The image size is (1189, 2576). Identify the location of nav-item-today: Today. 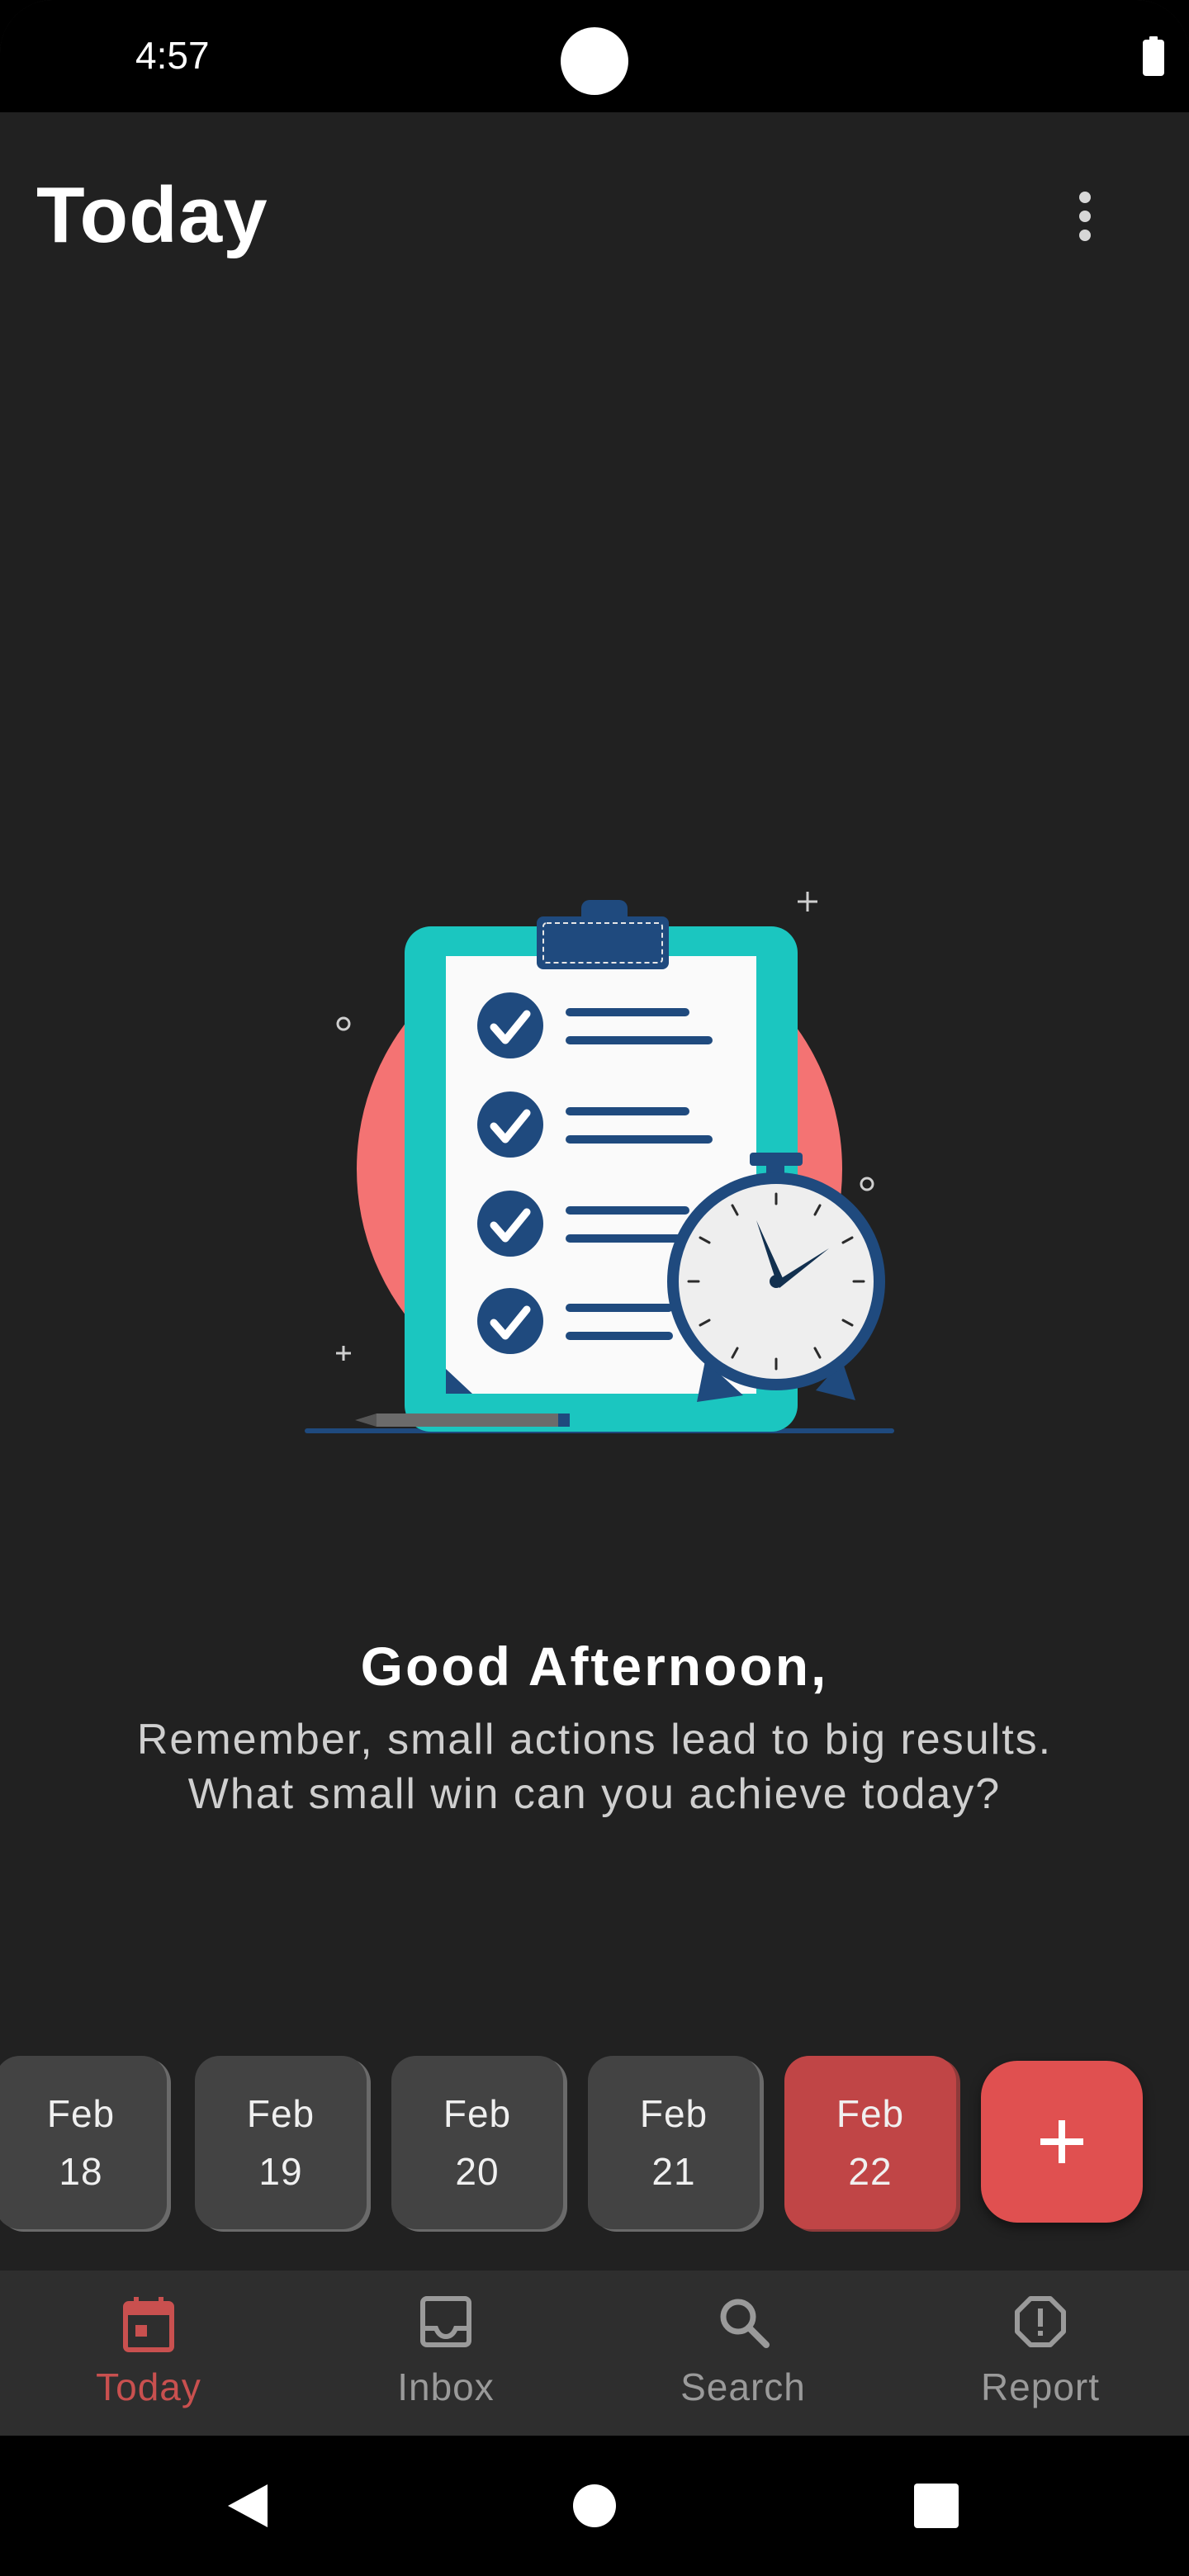
(148, 2353).